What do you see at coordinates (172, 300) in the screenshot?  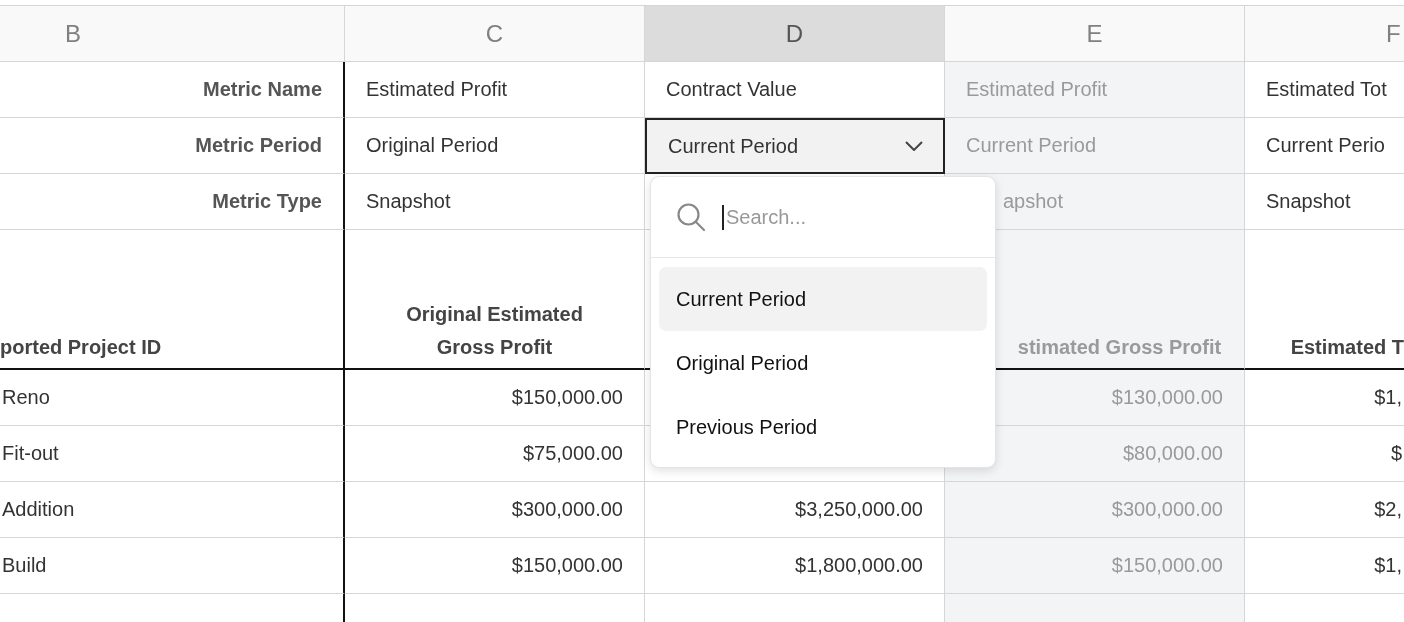 I see `column-title: ported Project ID` at bounding box center [172, 300].